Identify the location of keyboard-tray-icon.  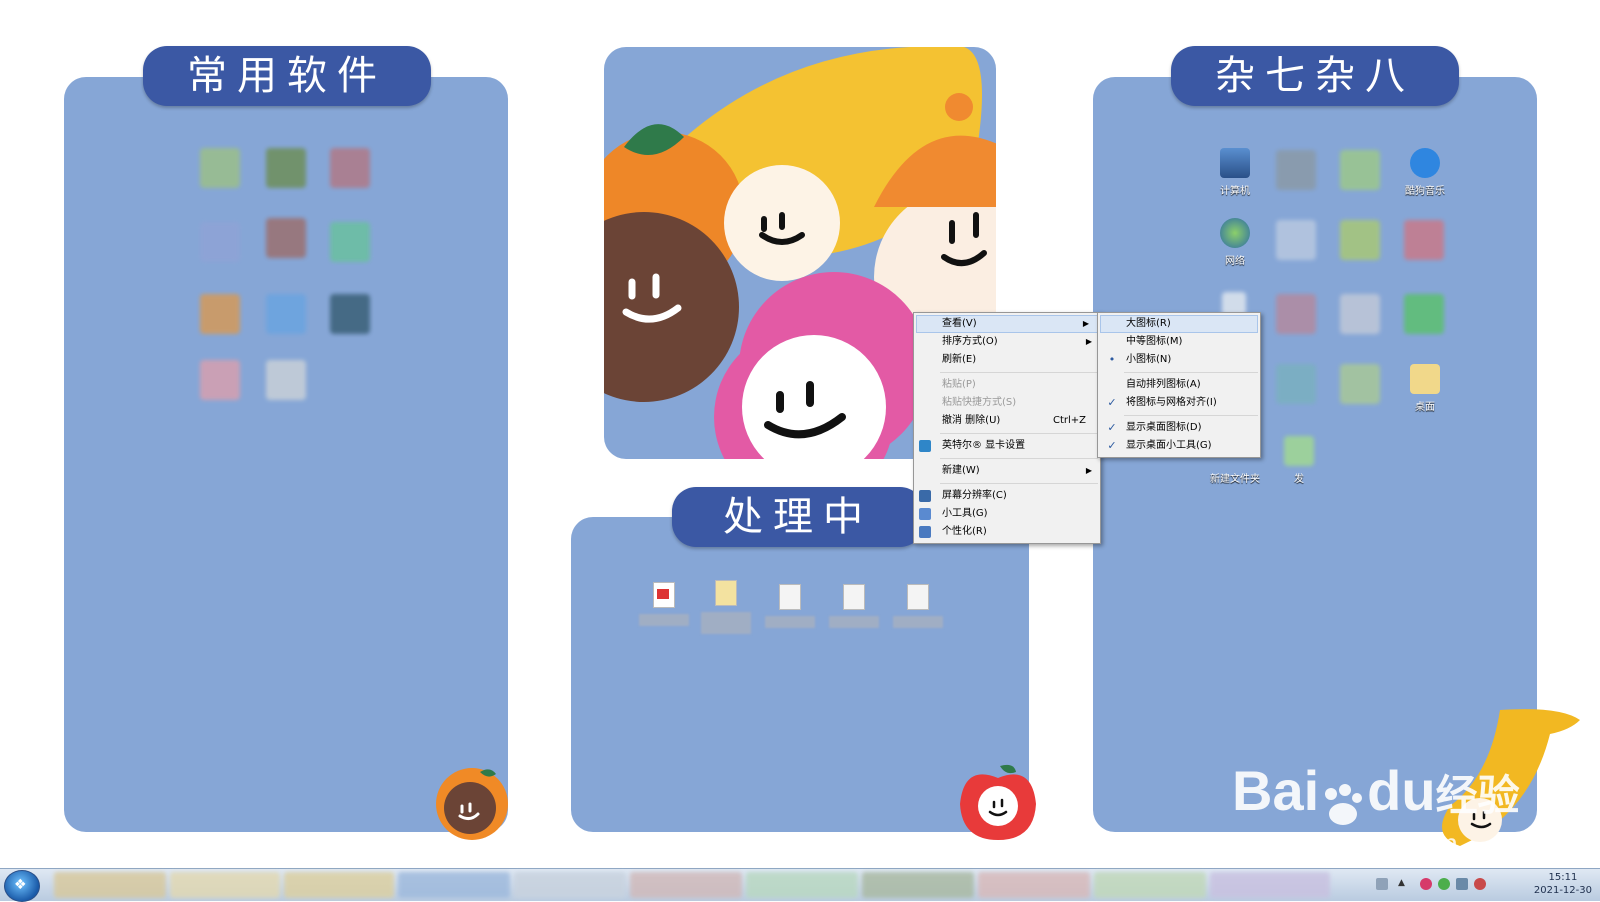
(1382, 884).